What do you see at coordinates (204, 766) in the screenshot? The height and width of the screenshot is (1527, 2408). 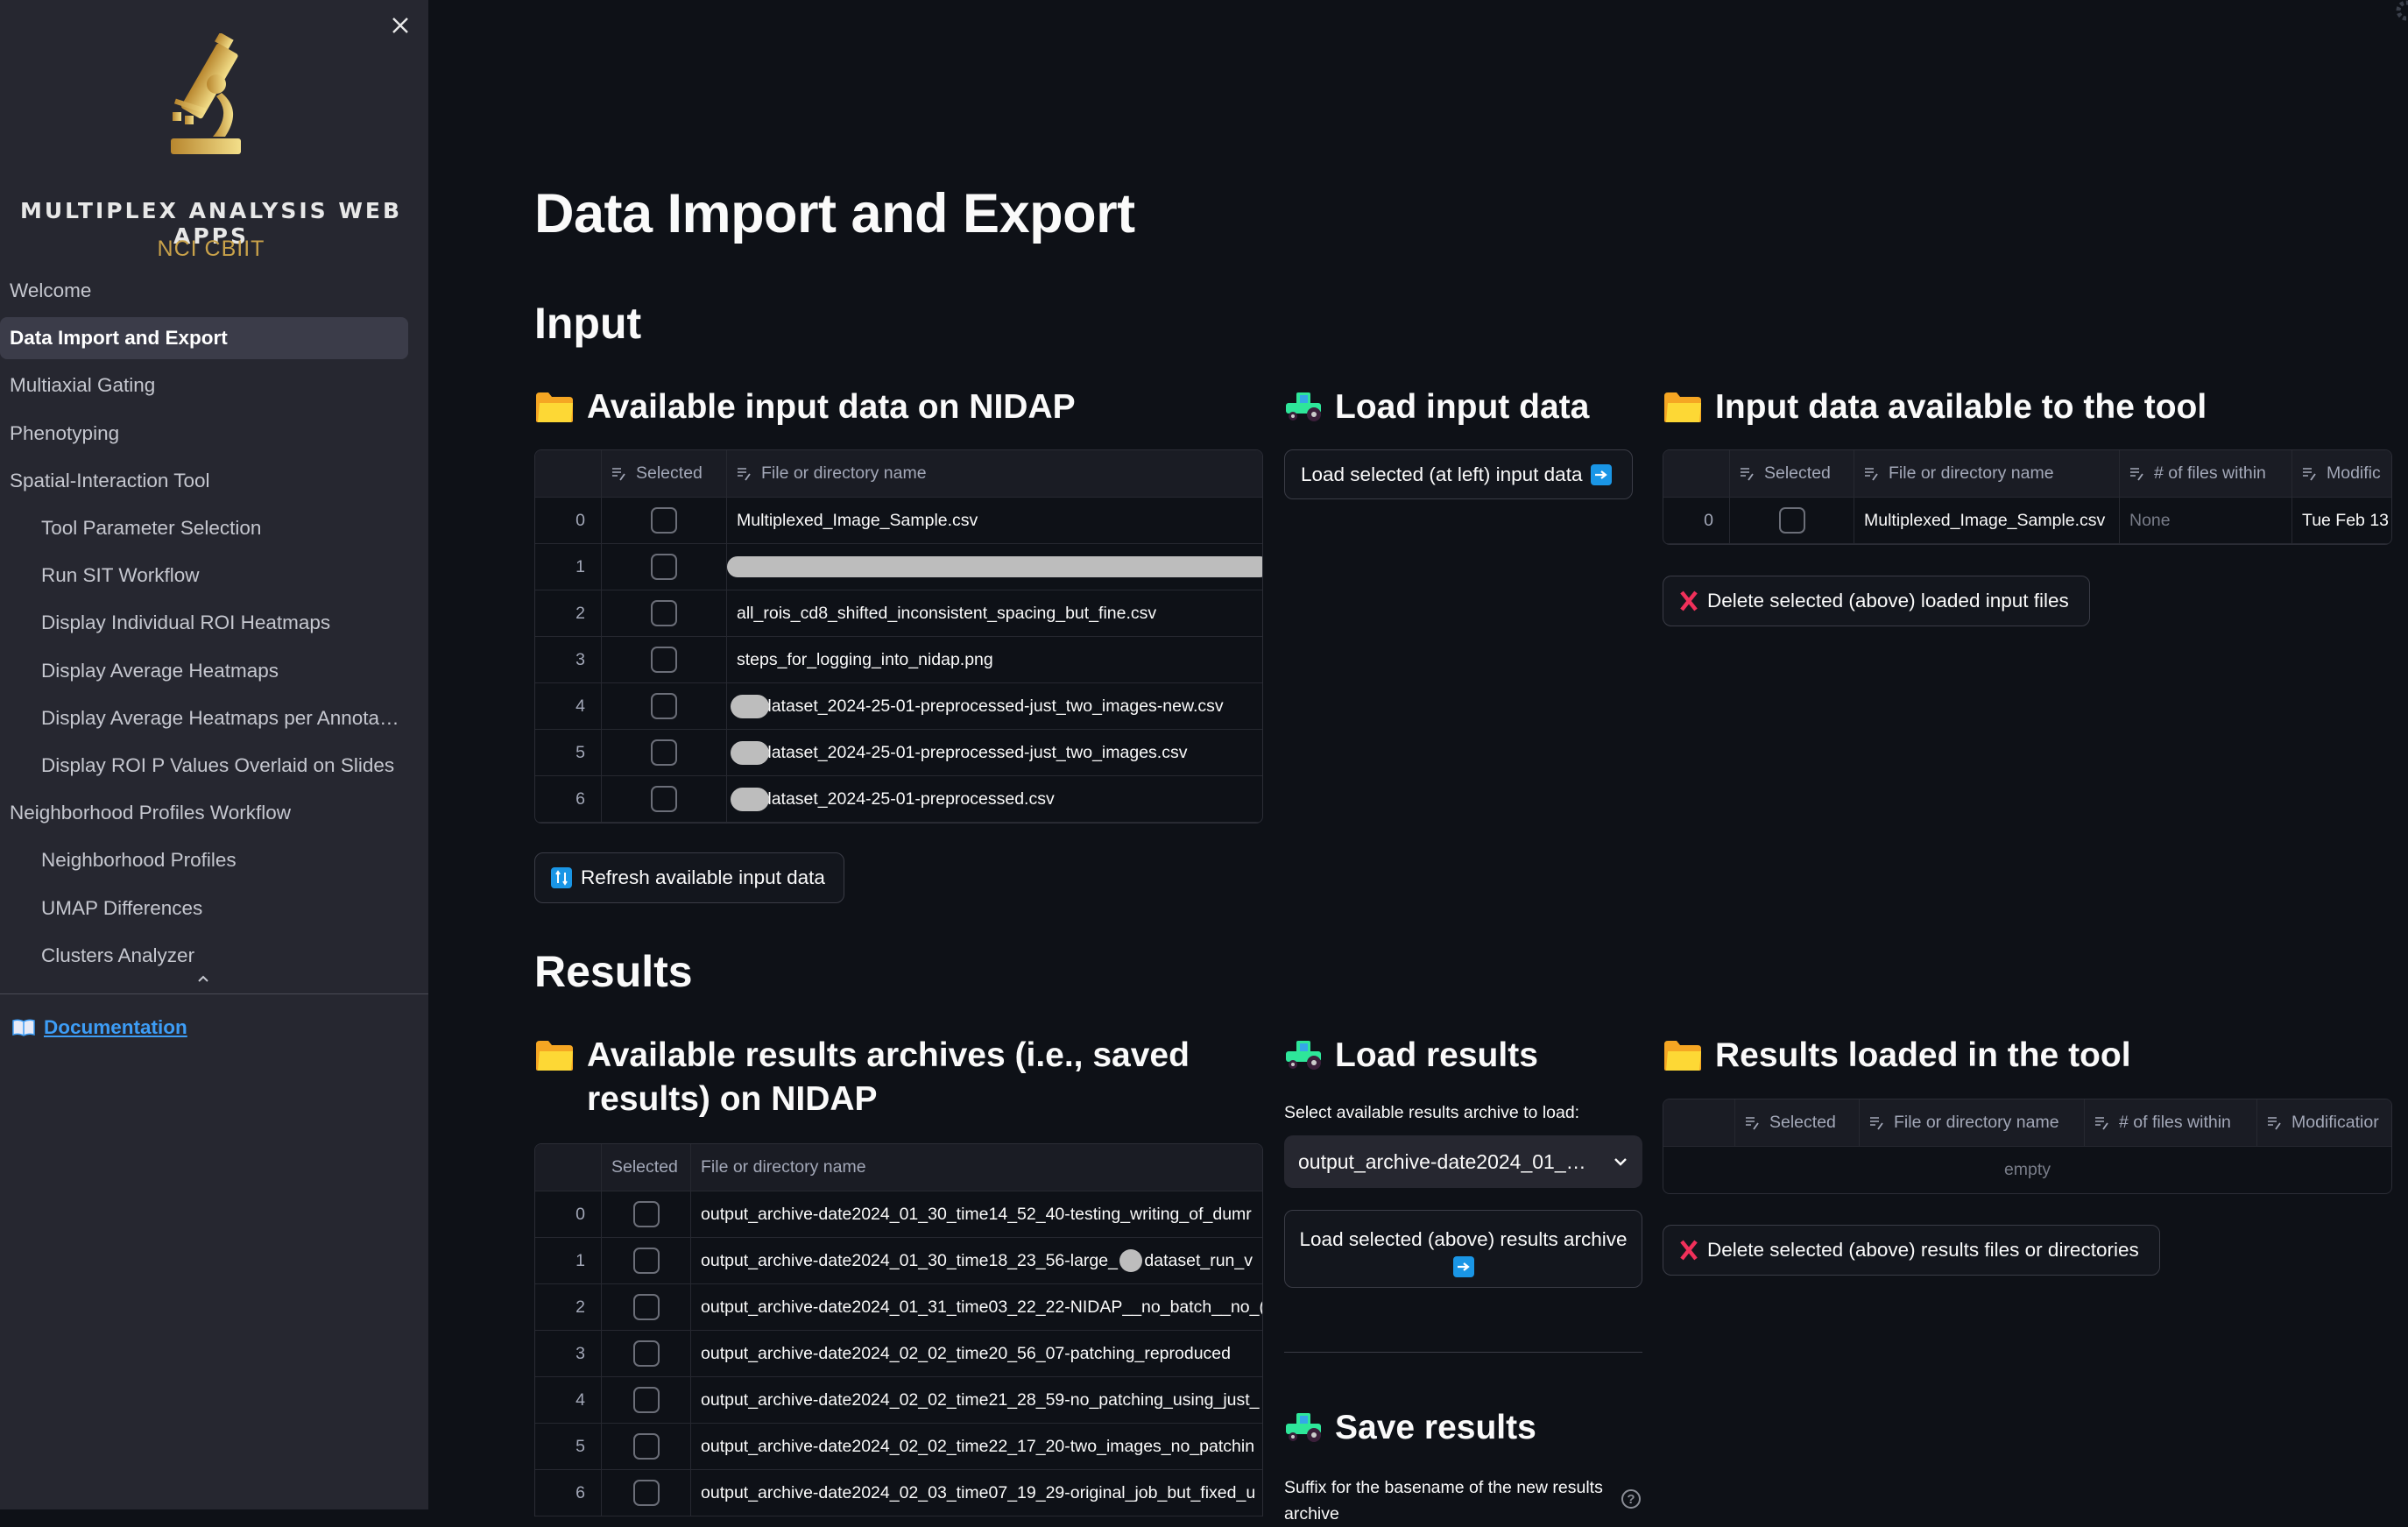 I see `sidebar-item-display-roi-p-values-overlaid-on-slides: Display ROI P Values Overlaid on Slides` at bounding box center [204, 766].